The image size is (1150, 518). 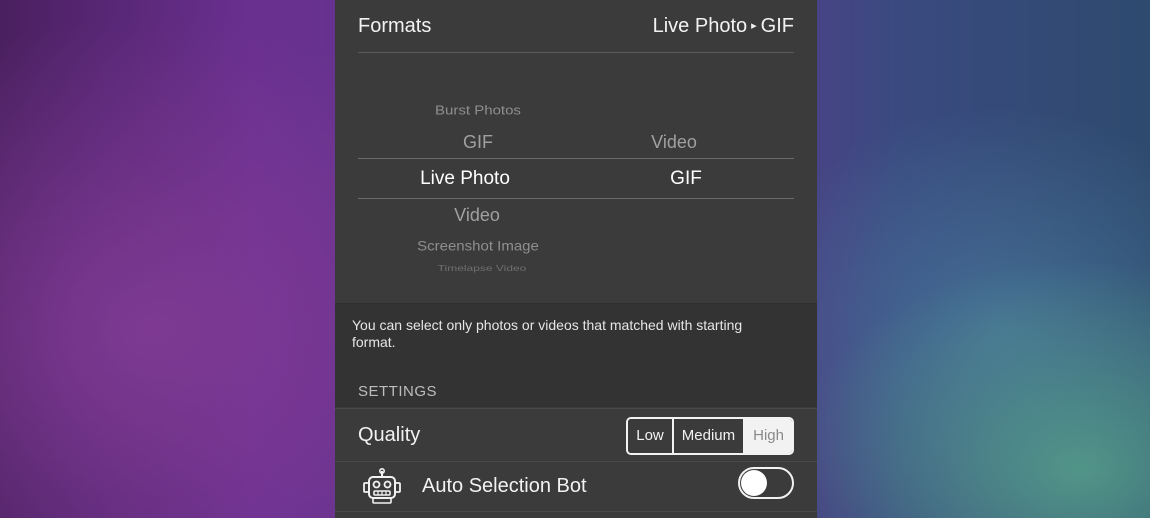 What do you see at coordinates (777, 26) in the screenshot?
I see `formats-to: GIF` at bounding box center [777, 26].